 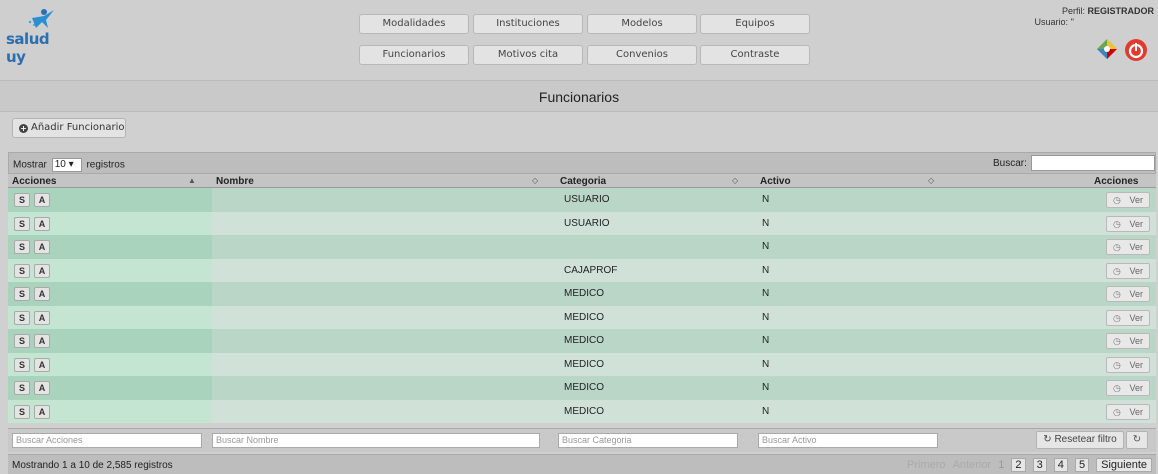 What do you see at coordinates (235, 181) in the screenshot?
I see `header-nombre: Nombre` at bounding box center [235, 181].